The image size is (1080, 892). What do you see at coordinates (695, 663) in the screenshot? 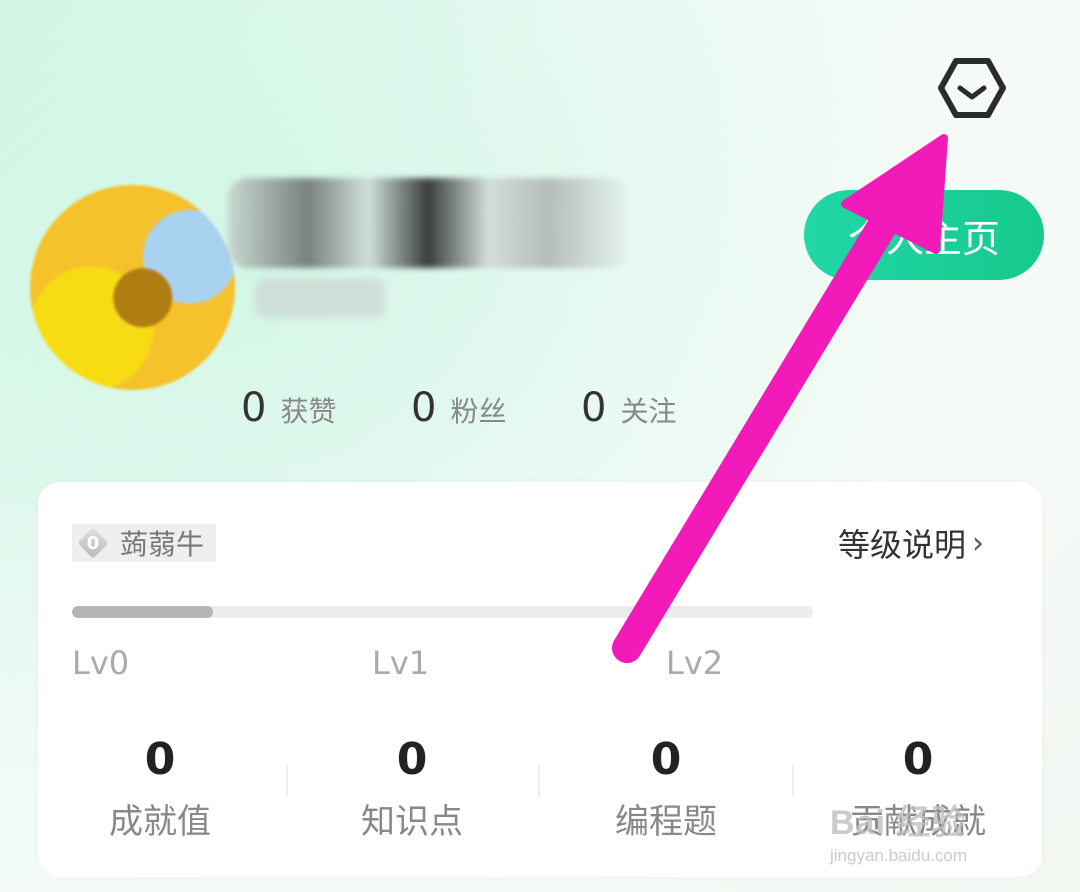
I see `level-label-lv2: Lv2` at bounding box center [695, 663].